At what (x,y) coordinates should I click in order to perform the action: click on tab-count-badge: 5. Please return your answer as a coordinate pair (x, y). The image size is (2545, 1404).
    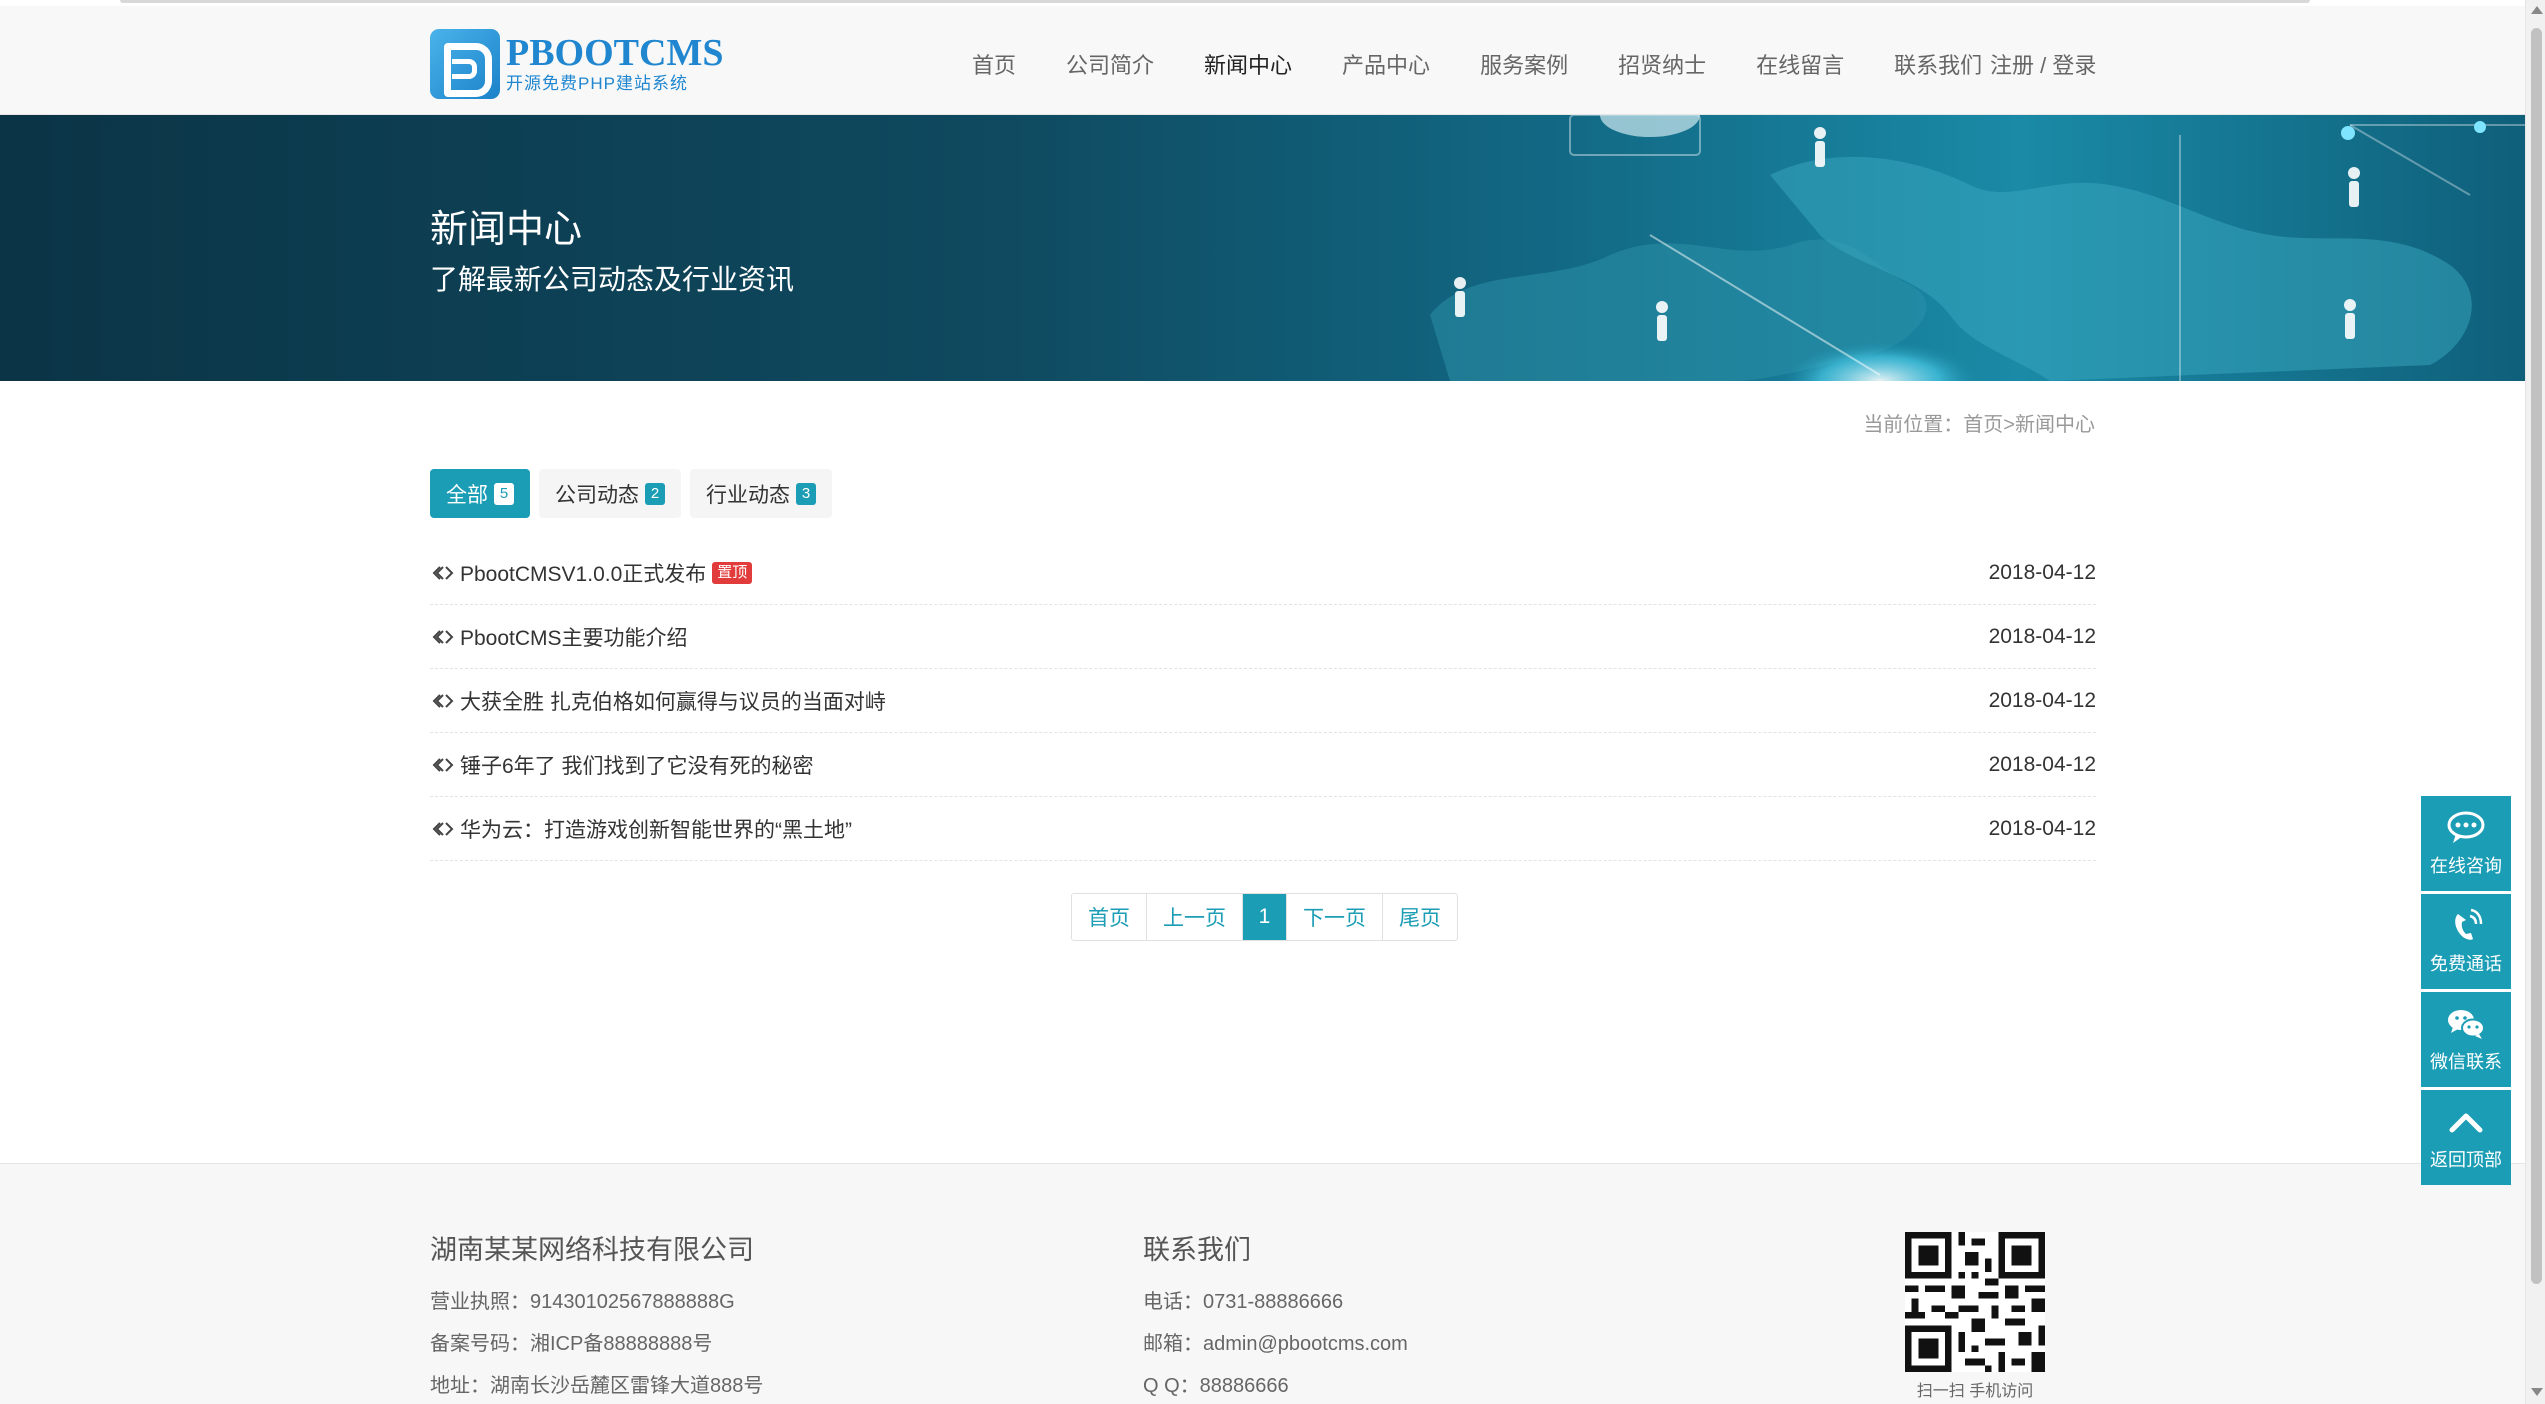
    Looking at the image, I should click on (504, 493).